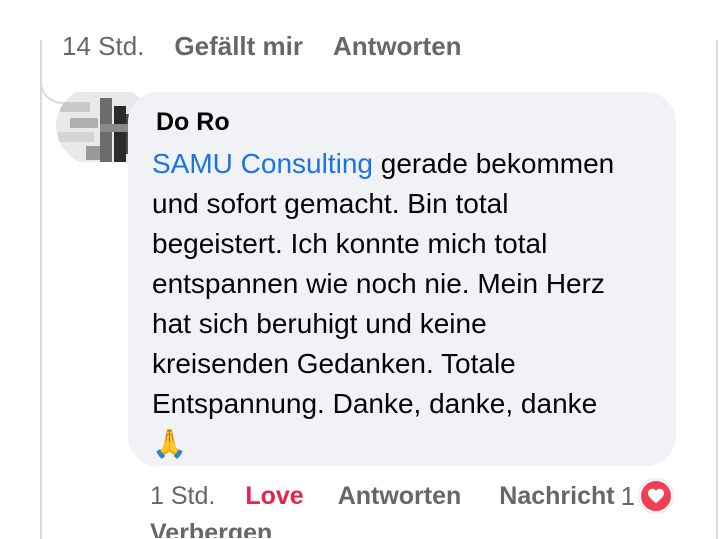 Image resolution: width=728 pixels, height=539 pixels. I want to click on previous-comment-time: 14 Std., so click(103, 46).